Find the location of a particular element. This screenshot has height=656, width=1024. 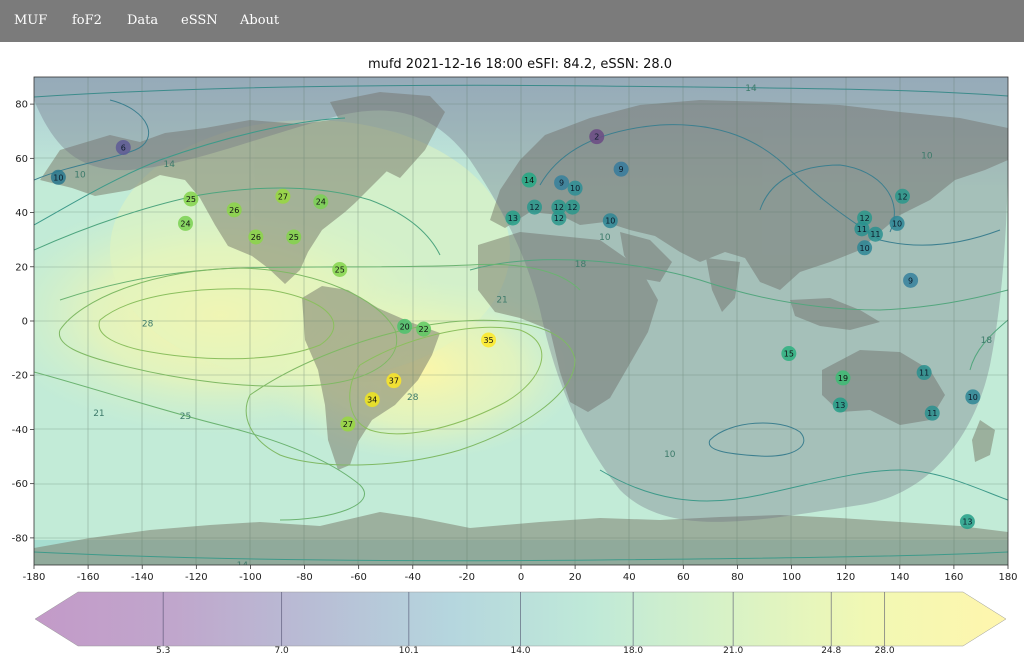

station-value: 25 is located at coordinates (340, 269).